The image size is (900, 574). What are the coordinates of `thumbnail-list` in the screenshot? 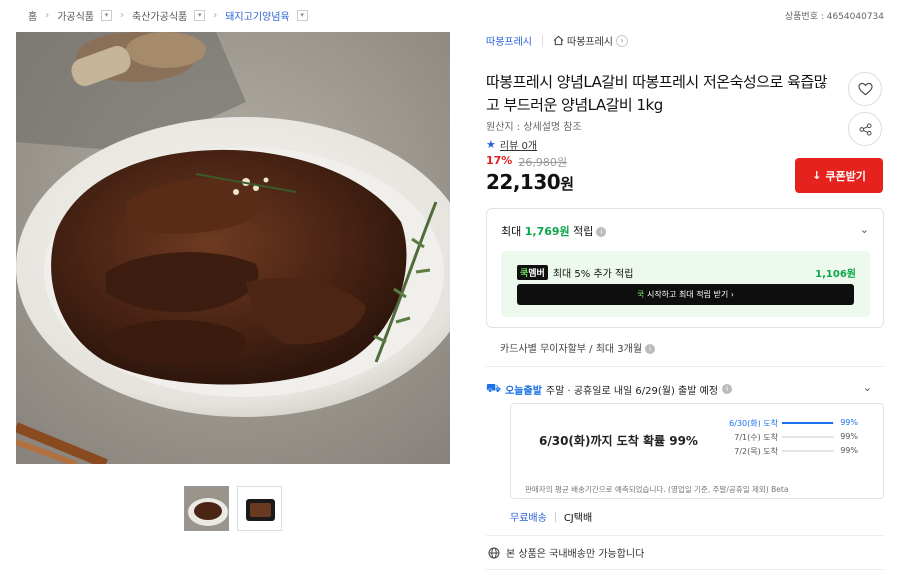 It's located at (233, 508).